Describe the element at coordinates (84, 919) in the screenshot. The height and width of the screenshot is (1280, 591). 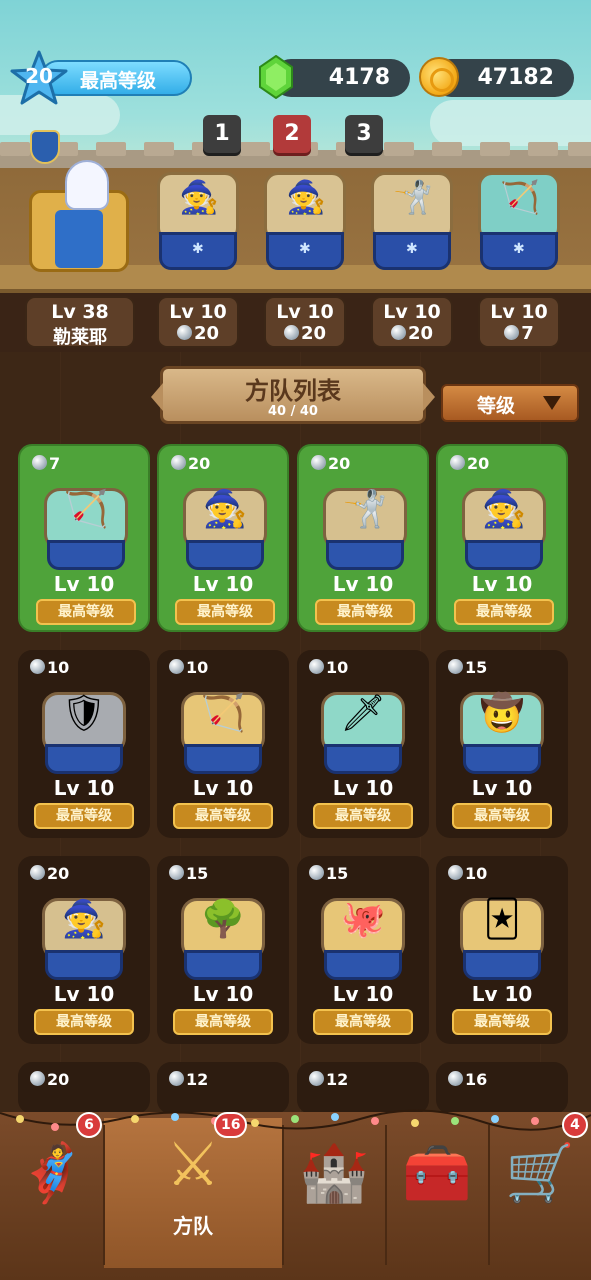
I see `ice-wizard-icon: 🧙` at that location.